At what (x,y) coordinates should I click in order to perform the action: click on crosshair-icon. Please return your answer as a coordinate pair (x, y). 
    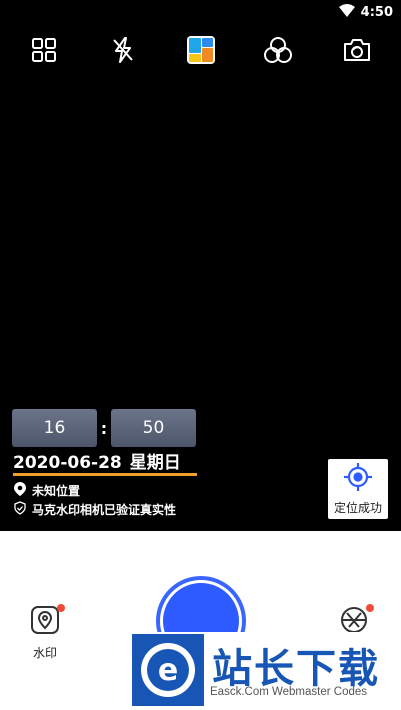
    Looking at the image, I should click on (358, 478).